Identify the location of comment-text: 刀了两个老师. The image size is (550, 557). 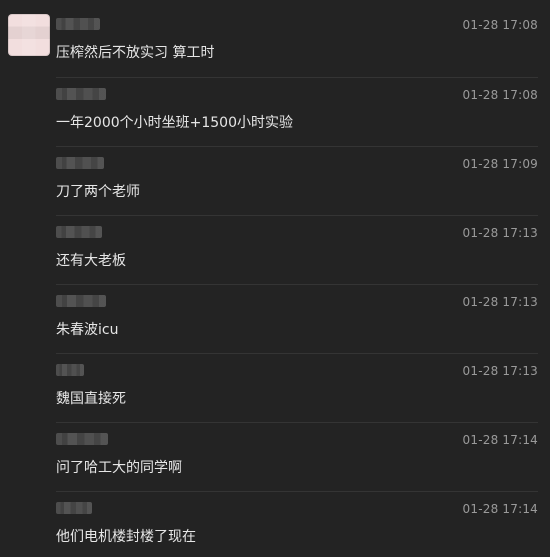
(98, 192).